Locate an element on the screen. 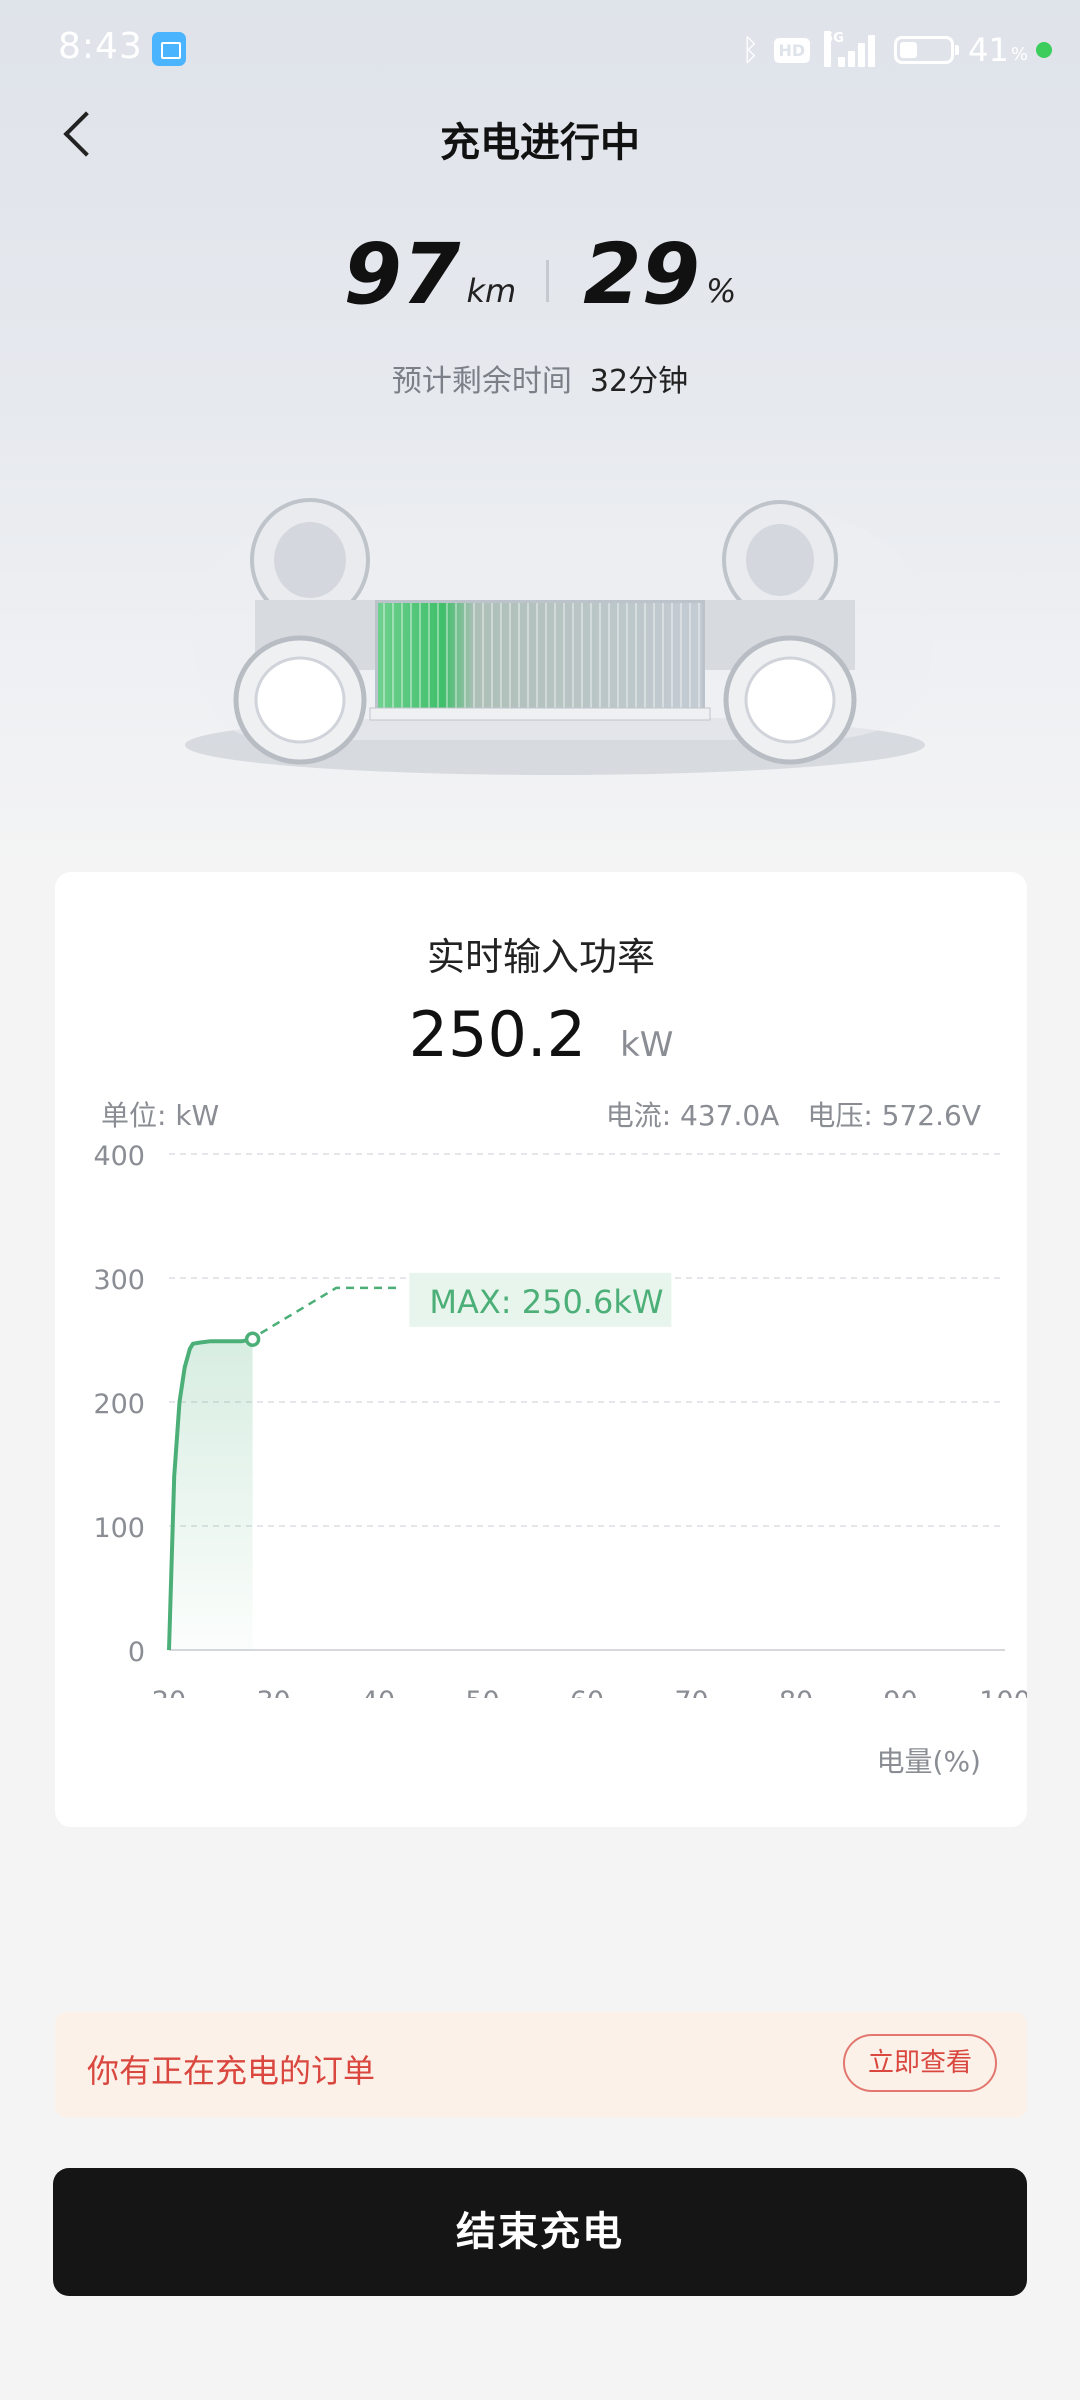 This screenshot has width=1080, height=2400. eta-label: 预计剩余时间 is located at coordinates (481, 381).